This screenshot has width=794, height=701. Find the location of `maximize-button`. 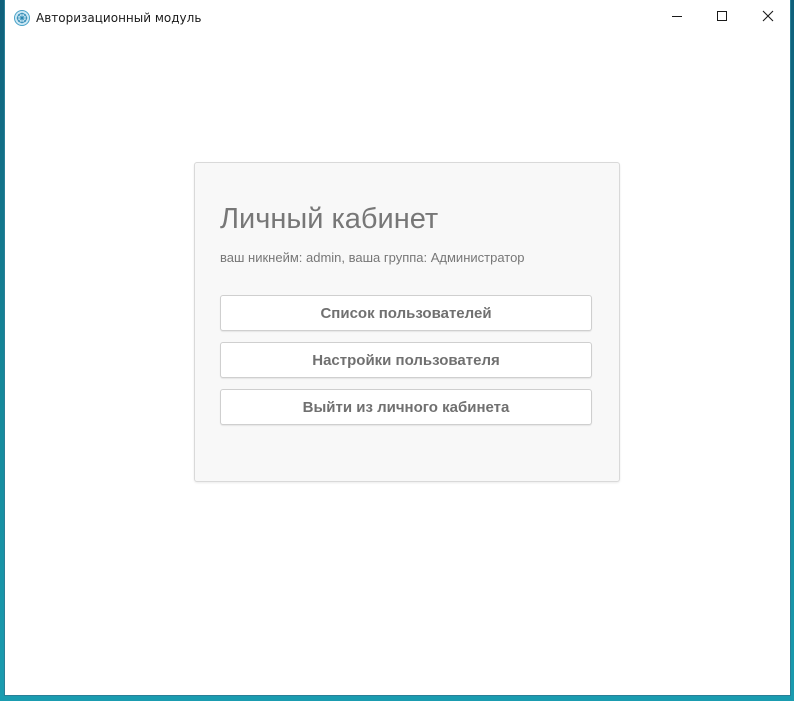

maximize-button is located at coordinates (722, 18).